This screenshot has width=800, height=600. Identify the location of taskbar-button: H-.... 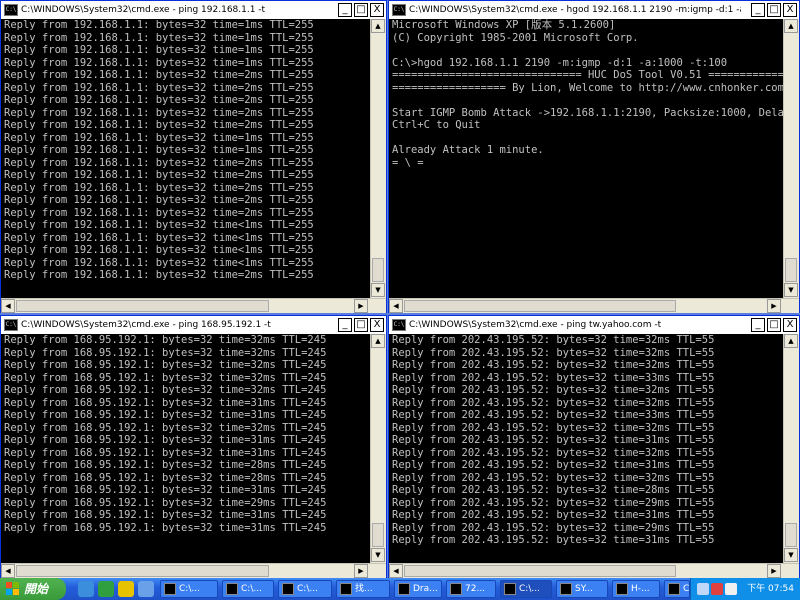
(636, 589).